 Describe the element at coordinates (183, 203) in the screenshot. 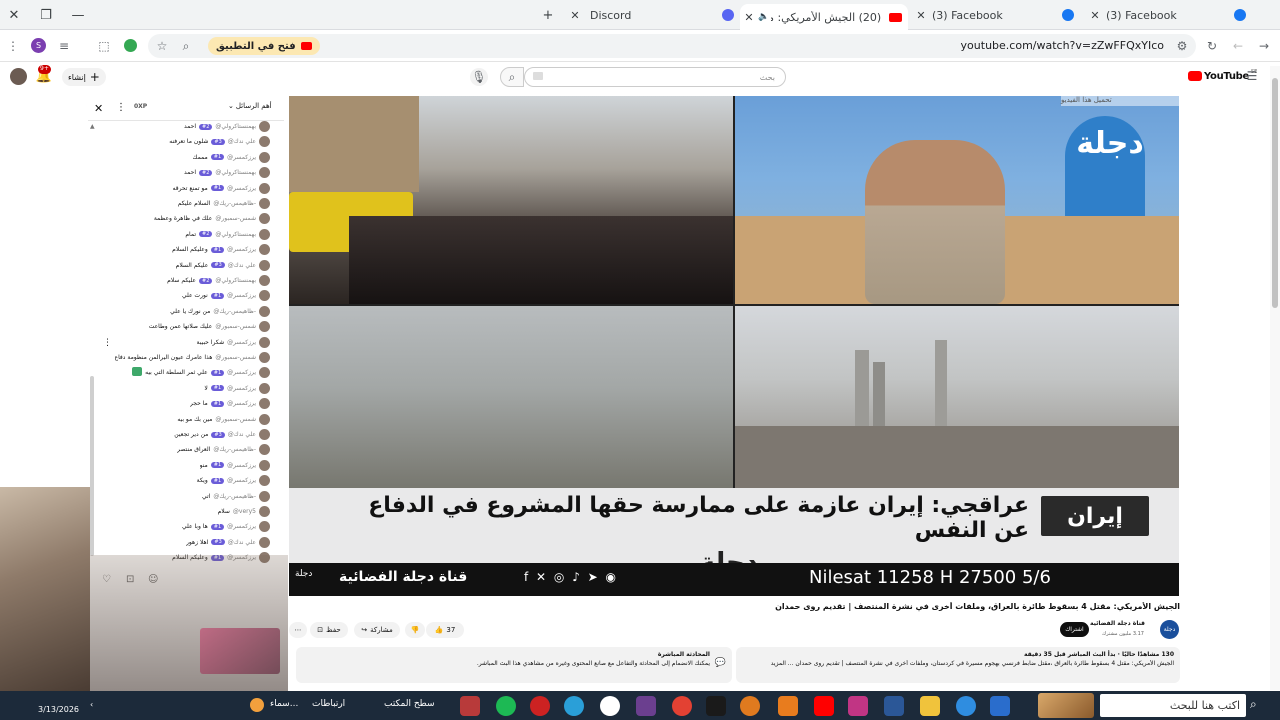

I see `chat-message: @ظاهيمس-ريك- السلام عليكم` at that location.